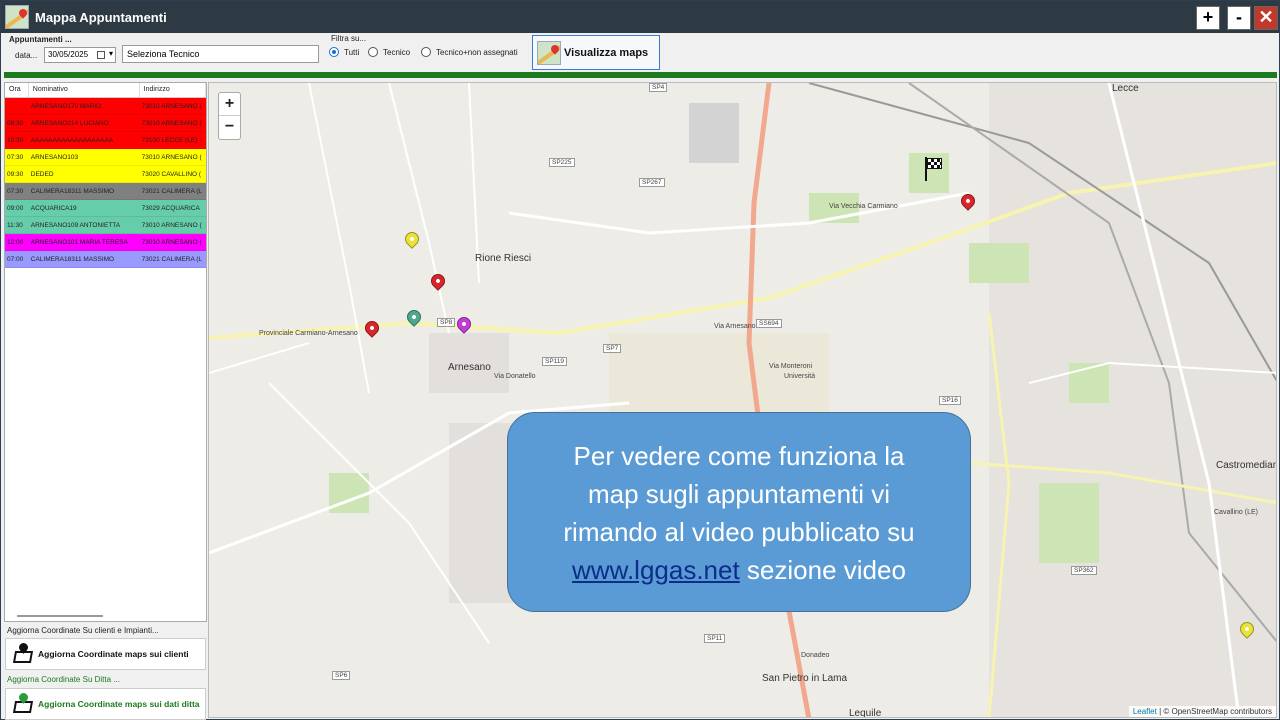  What do you see at coordinates (863, 206) in the screenshot?
I see `map-label-via-vecchia-carmiano: Via Vecchia Carmiano` at bounding box center [863, 206].